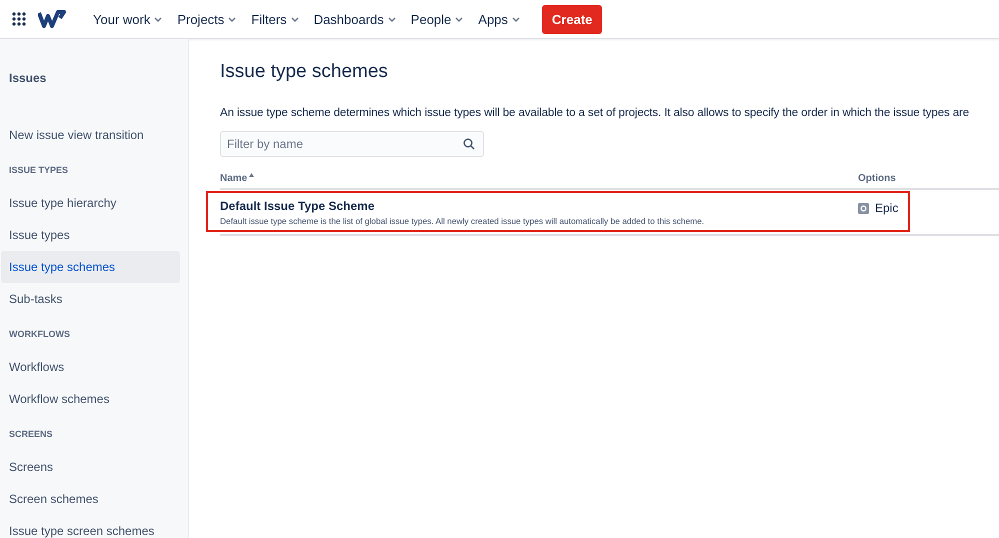 Image resolution: width=999 pixels, height=538 pixels. I want to click on sidebar-item: Workflows, so click(90, 367).